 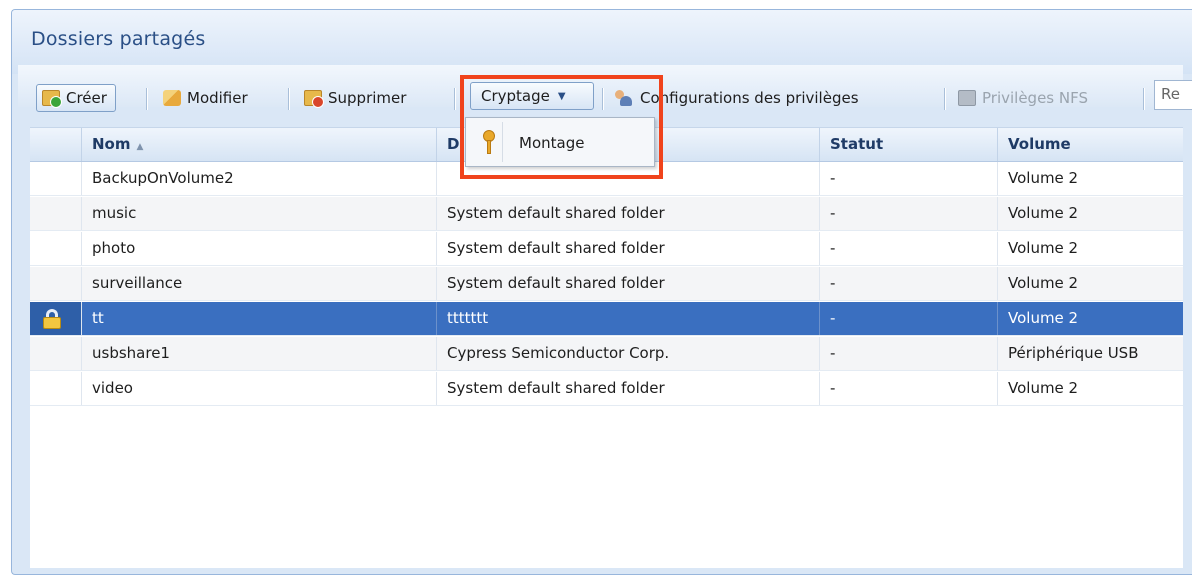 I want to click on cell-name: surveillance, so click(x=259, y=283).